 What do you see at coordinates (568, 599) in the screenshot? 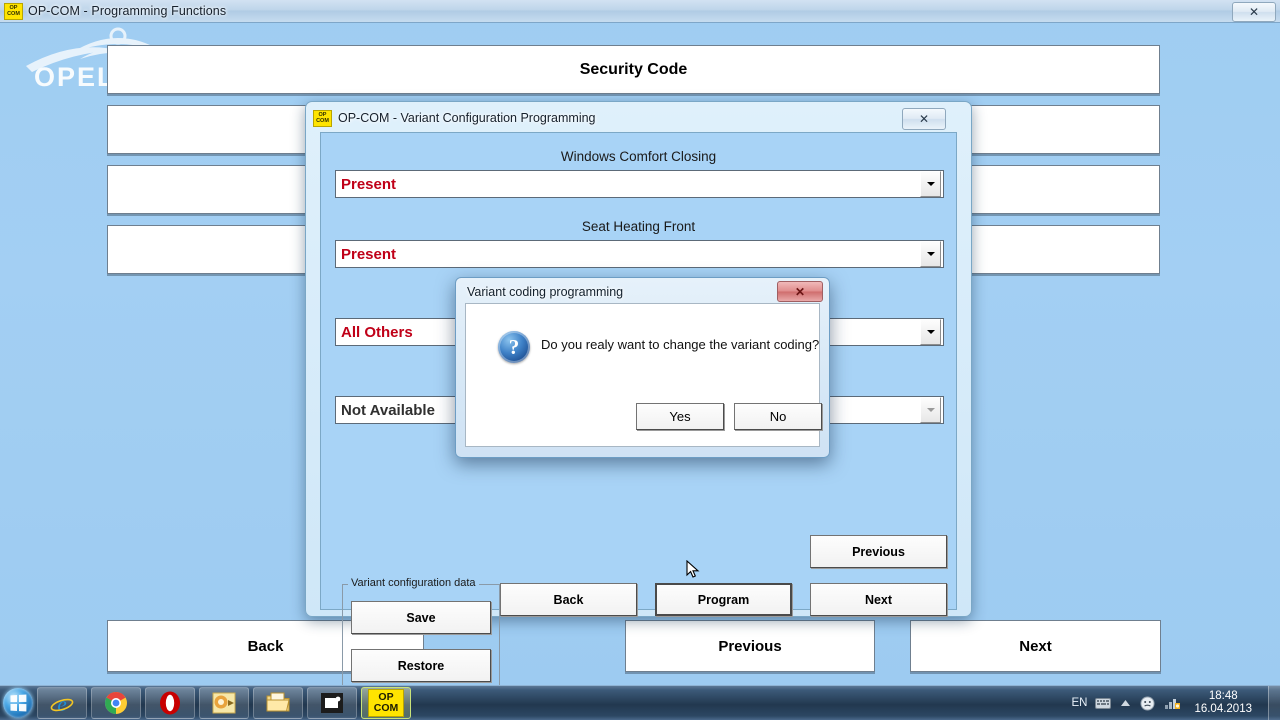
I see `back-button: Back` at bounding box center [568, 599].